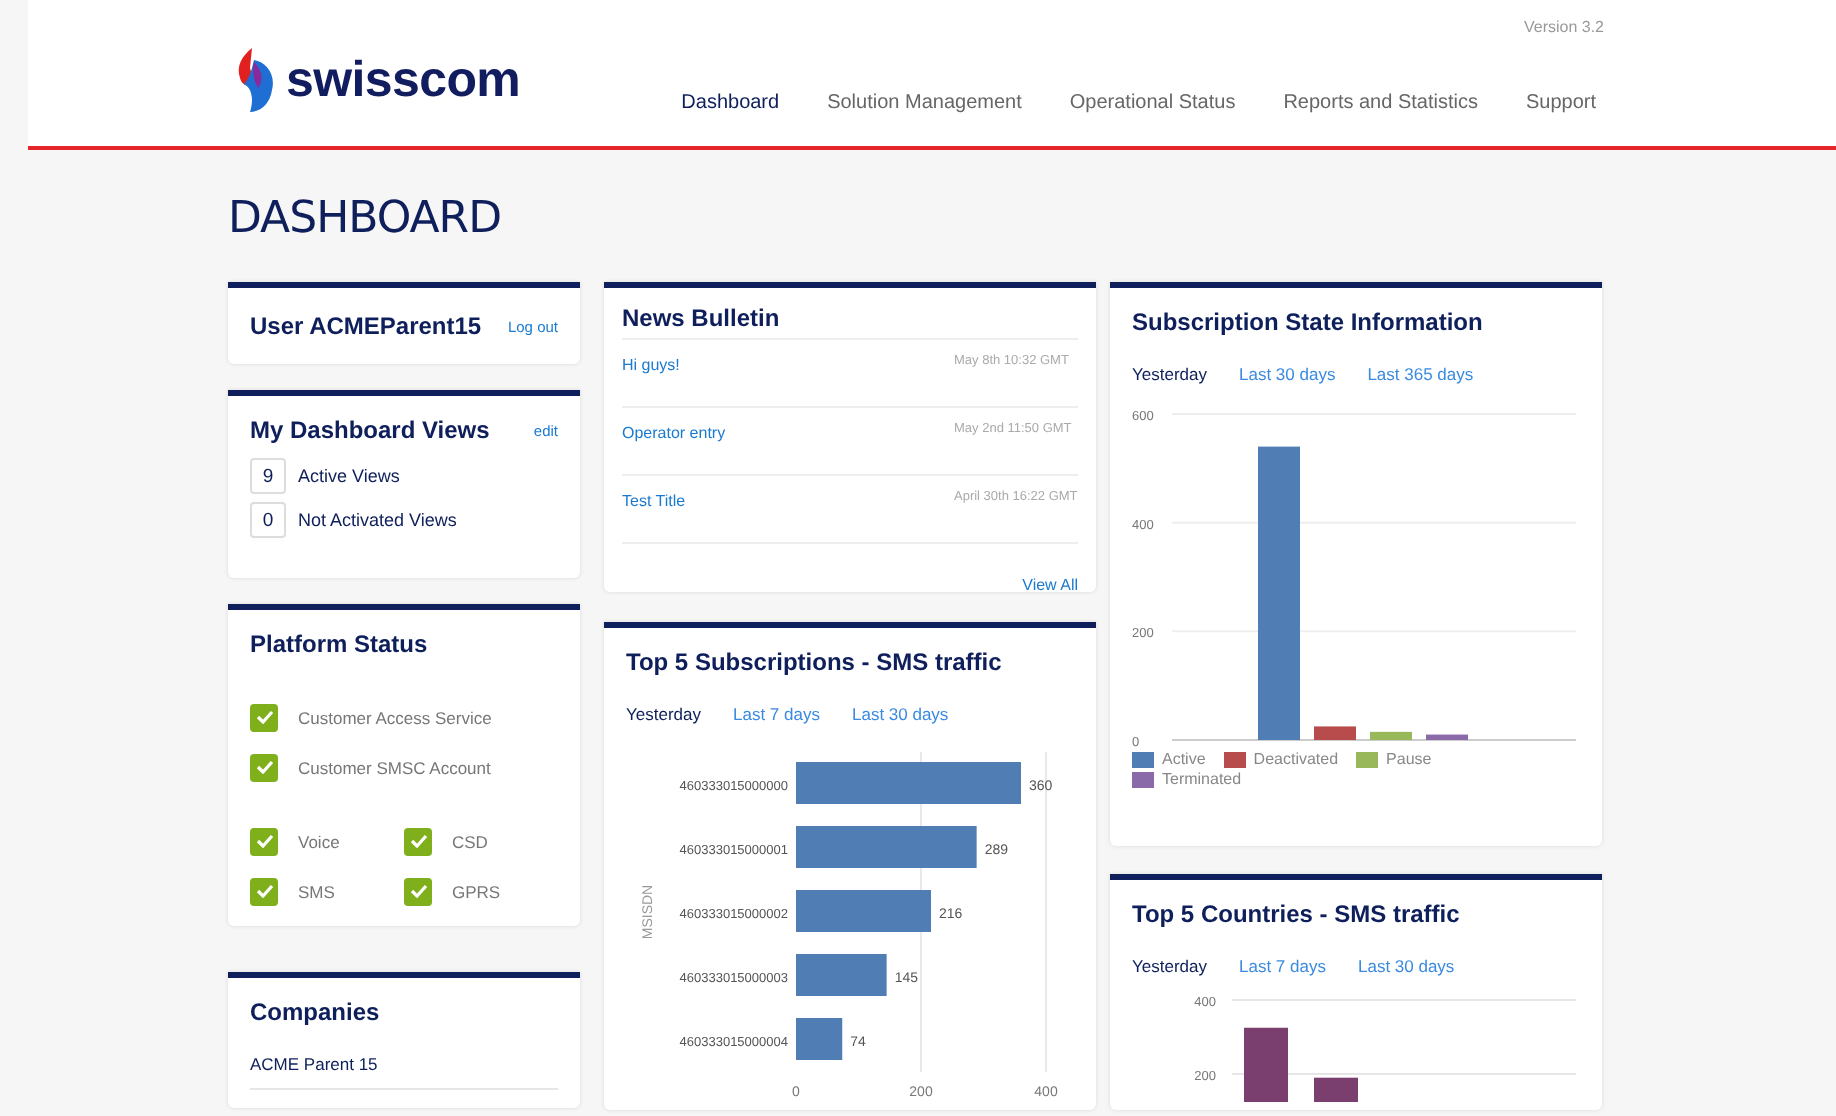 This screenshot has width=1836, height=1116. What do you see at coordinates (404, 1058) in the screenshot?
I see `company-link: ACME Parent 15` at bounding box center [404, 1058].